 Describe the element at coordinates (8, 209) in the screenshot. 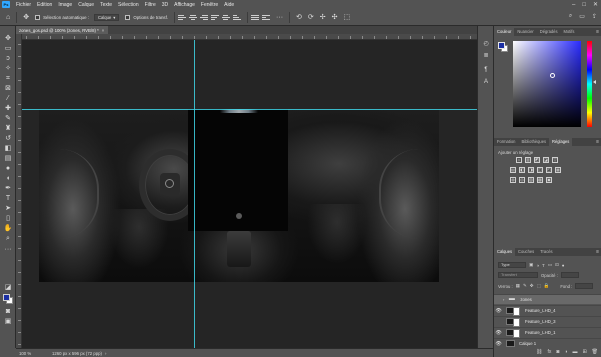

I see `path-select-icon: ➤` at that location.